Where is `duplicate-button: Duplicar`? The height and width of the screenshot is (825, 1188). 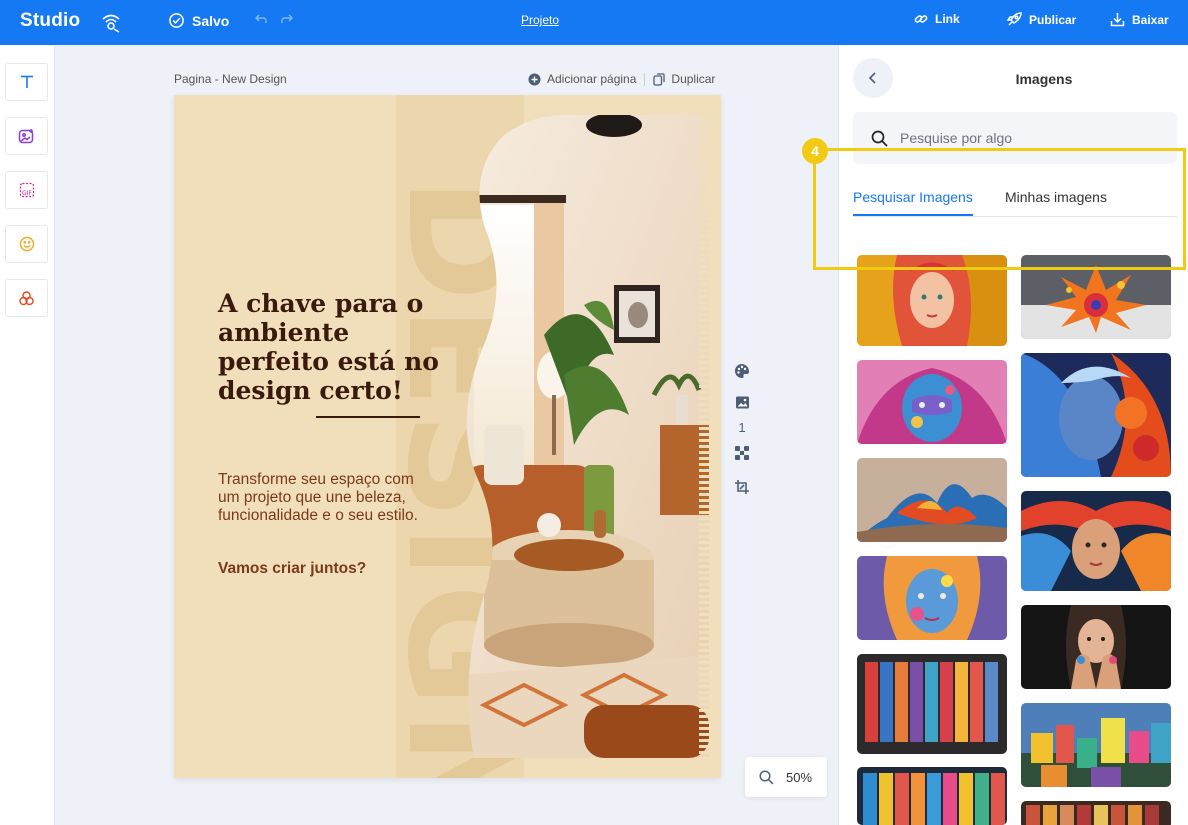
duplicate-button: Duplicar is located at coordinates (684, 79).